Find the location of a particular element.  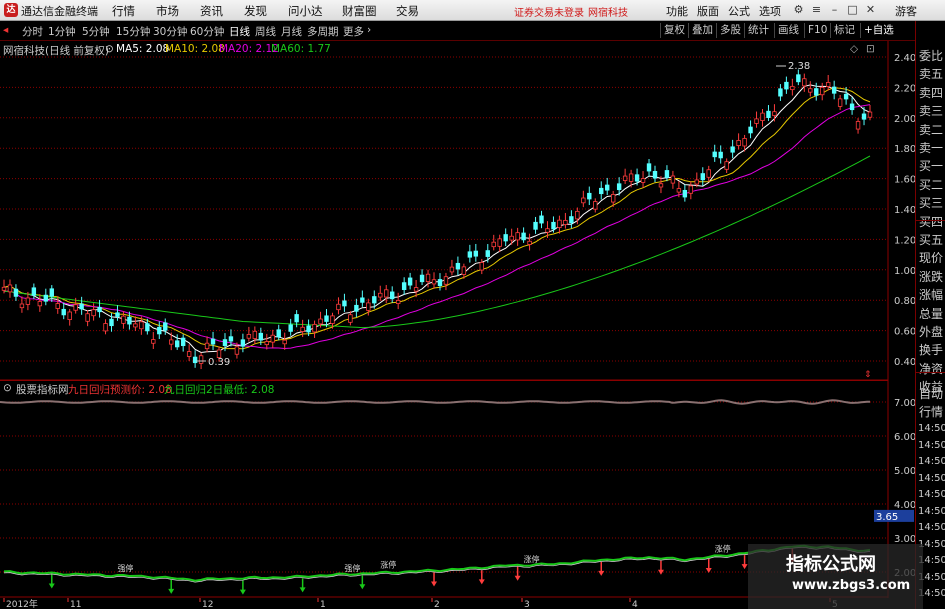

draw-button: 画线 is located at coordinates (788, 30).